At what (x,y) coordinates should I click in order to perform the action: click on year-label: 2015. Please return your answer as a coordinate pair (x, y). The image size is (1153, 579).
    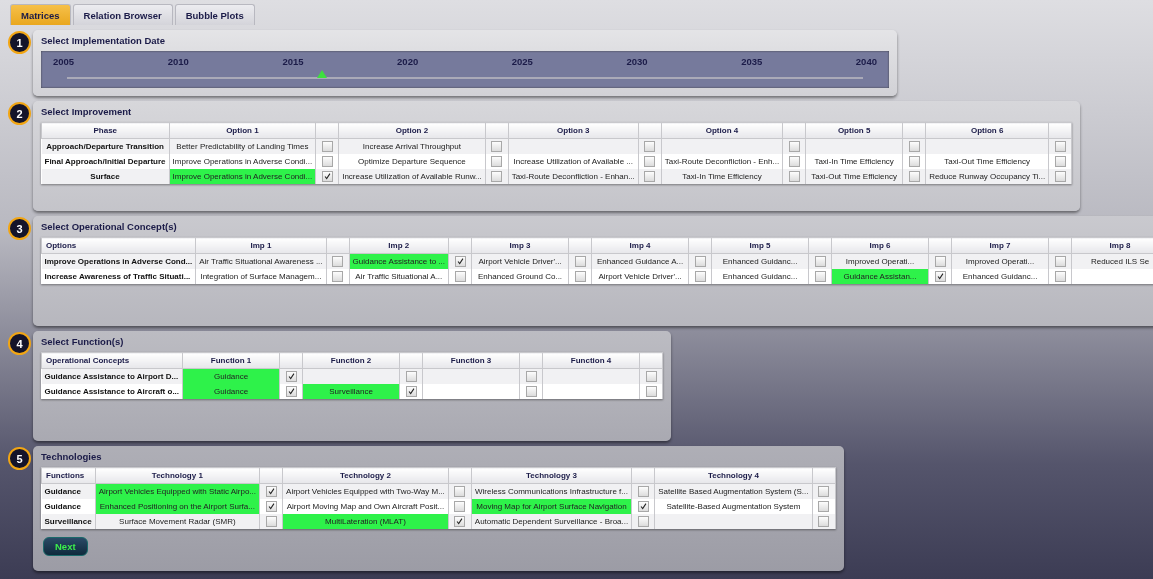
    Looking at the image, I should click on (293, 61).